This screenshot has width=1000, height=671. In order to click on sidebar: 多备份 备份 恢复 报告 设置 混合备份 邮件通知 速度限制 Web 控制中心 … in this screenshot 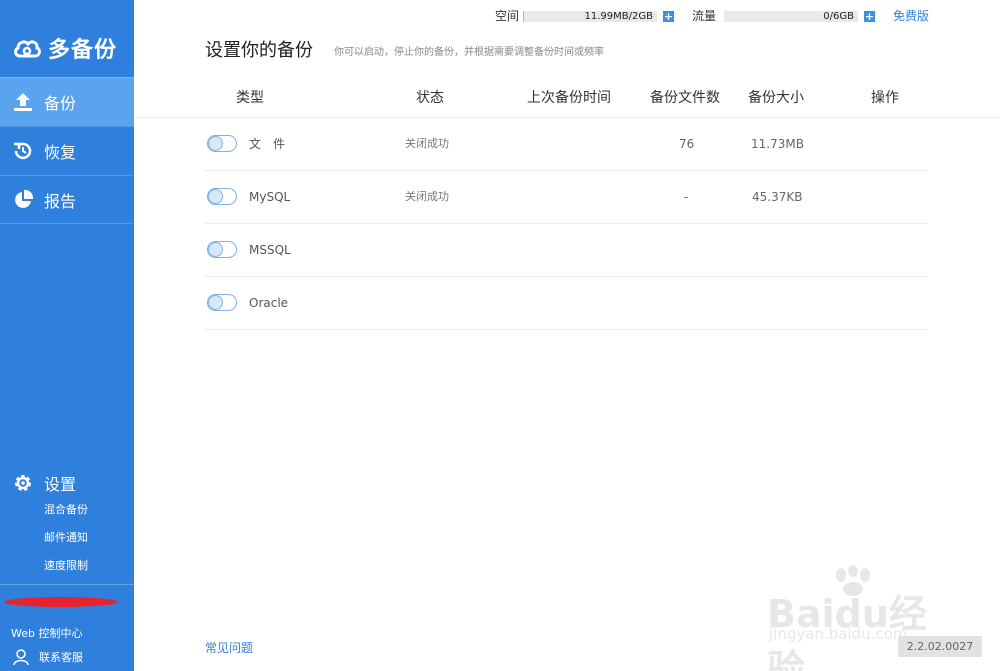, I will do `click(67, 335)`.